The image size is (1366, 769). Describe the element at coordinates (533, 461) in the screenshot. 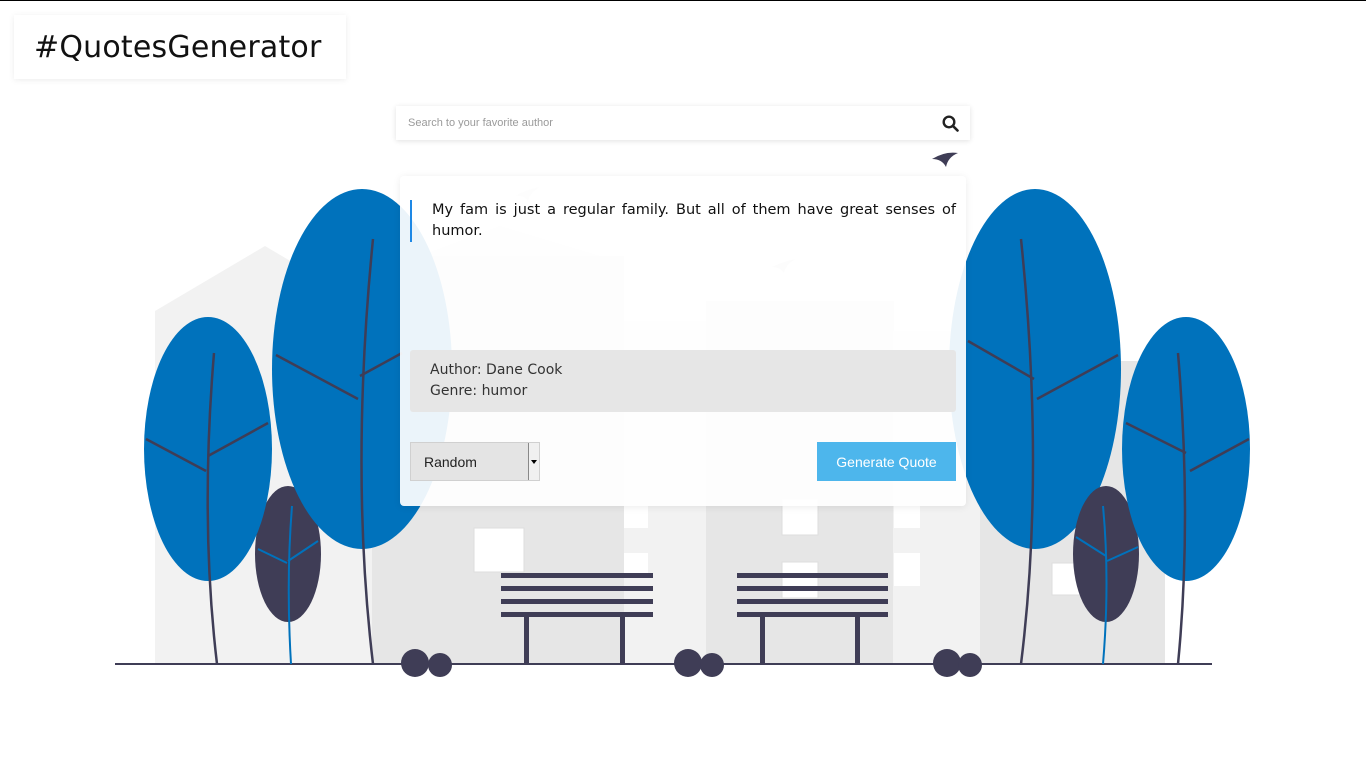

I see `chevron-down-icon` at that location.